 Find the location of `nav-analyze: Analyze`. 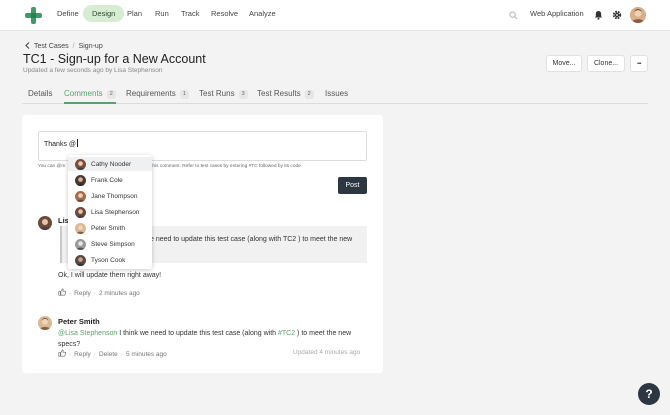

nav-analyze: Analyze is located at coordinates (262, 13).